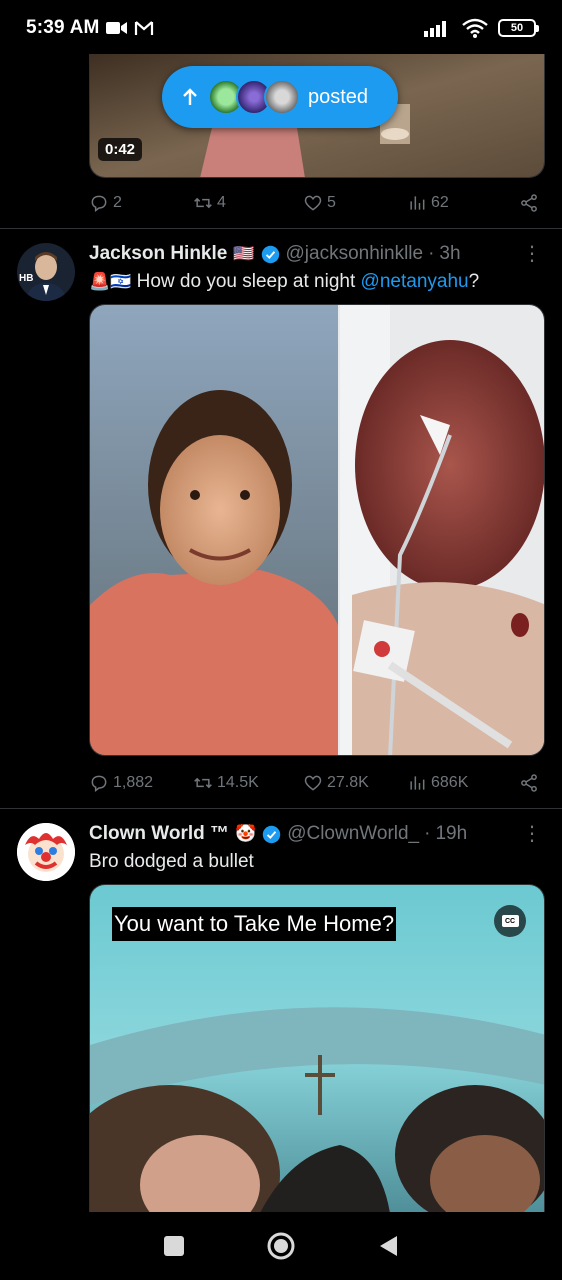  Describe the element at coordinates (355, 203) in the screenshot. I see `like-button: 5` at that location.